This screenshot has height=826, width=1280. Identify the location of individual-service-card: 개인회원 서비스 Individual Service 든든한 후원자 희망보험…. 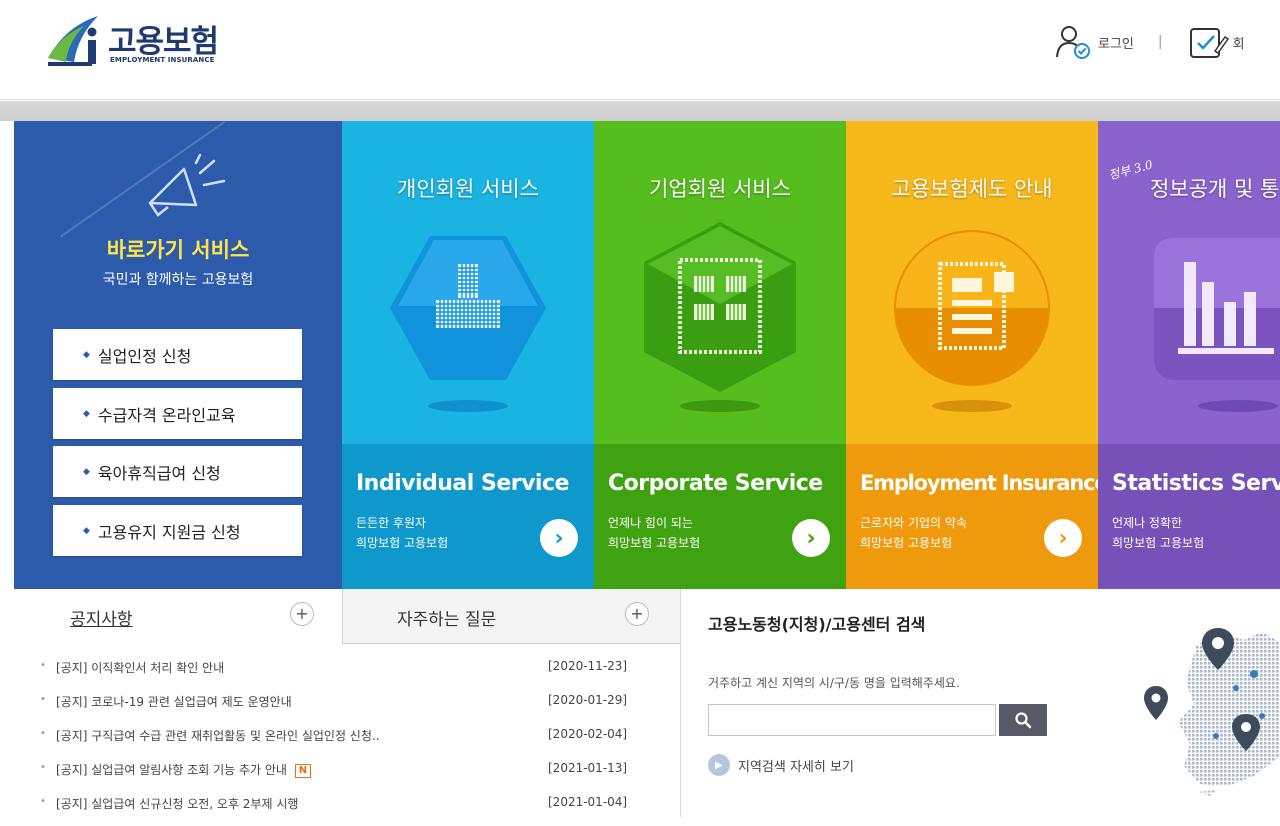
(468, 355).